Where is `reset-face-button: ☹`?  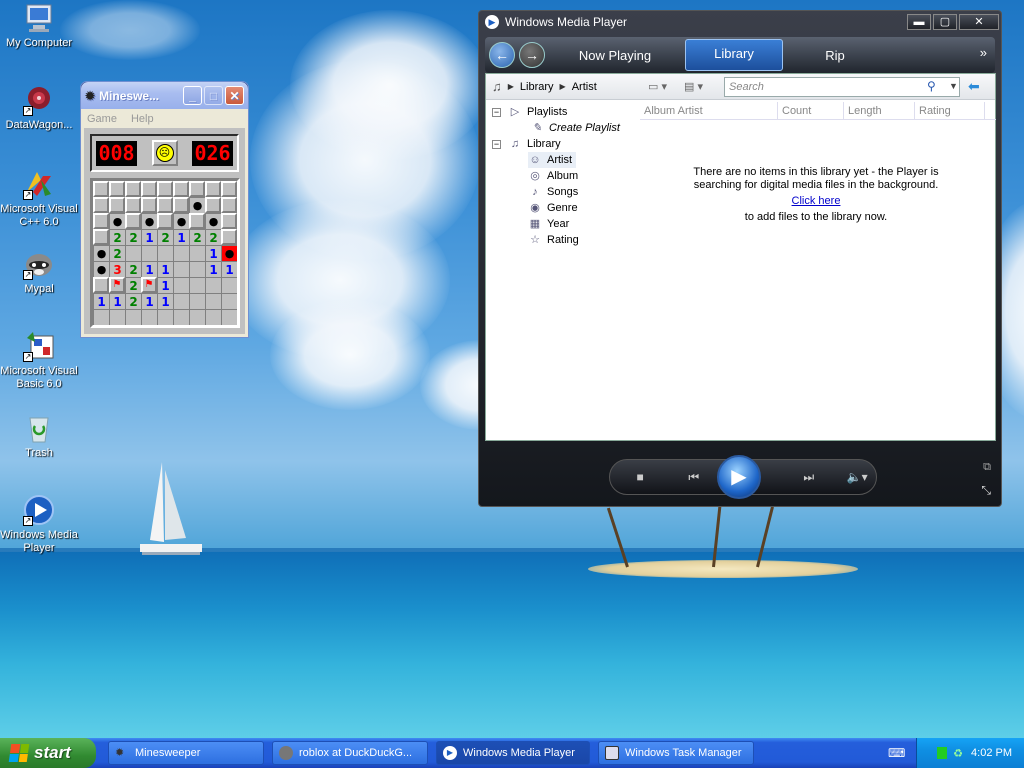 reset-face-button: ☹ is located at coordinates (164, 153).